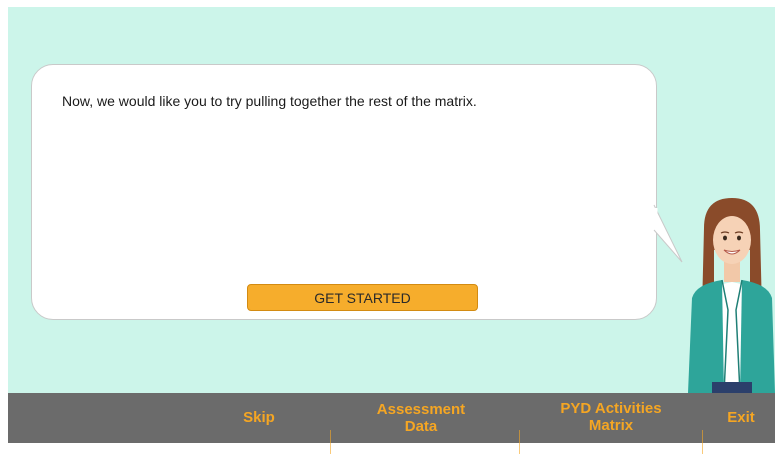  What do you see at coordinates (611, 408) in the screenshot?
I see `nav-pyd-line1: PYD Activities` at bounding box center [611, 408].